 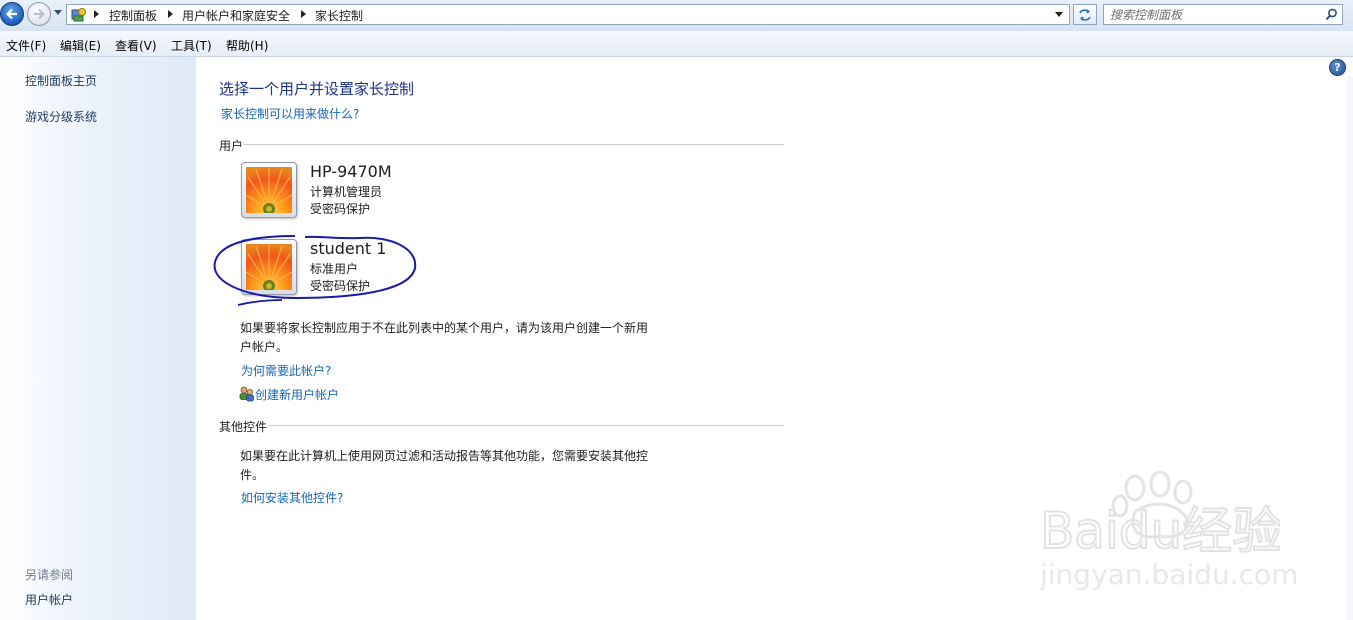 What do you see at coordinates (247, 45) in the screenshot?
I see `menu-help: 帮助(H)` at bounding box center [247, 45].